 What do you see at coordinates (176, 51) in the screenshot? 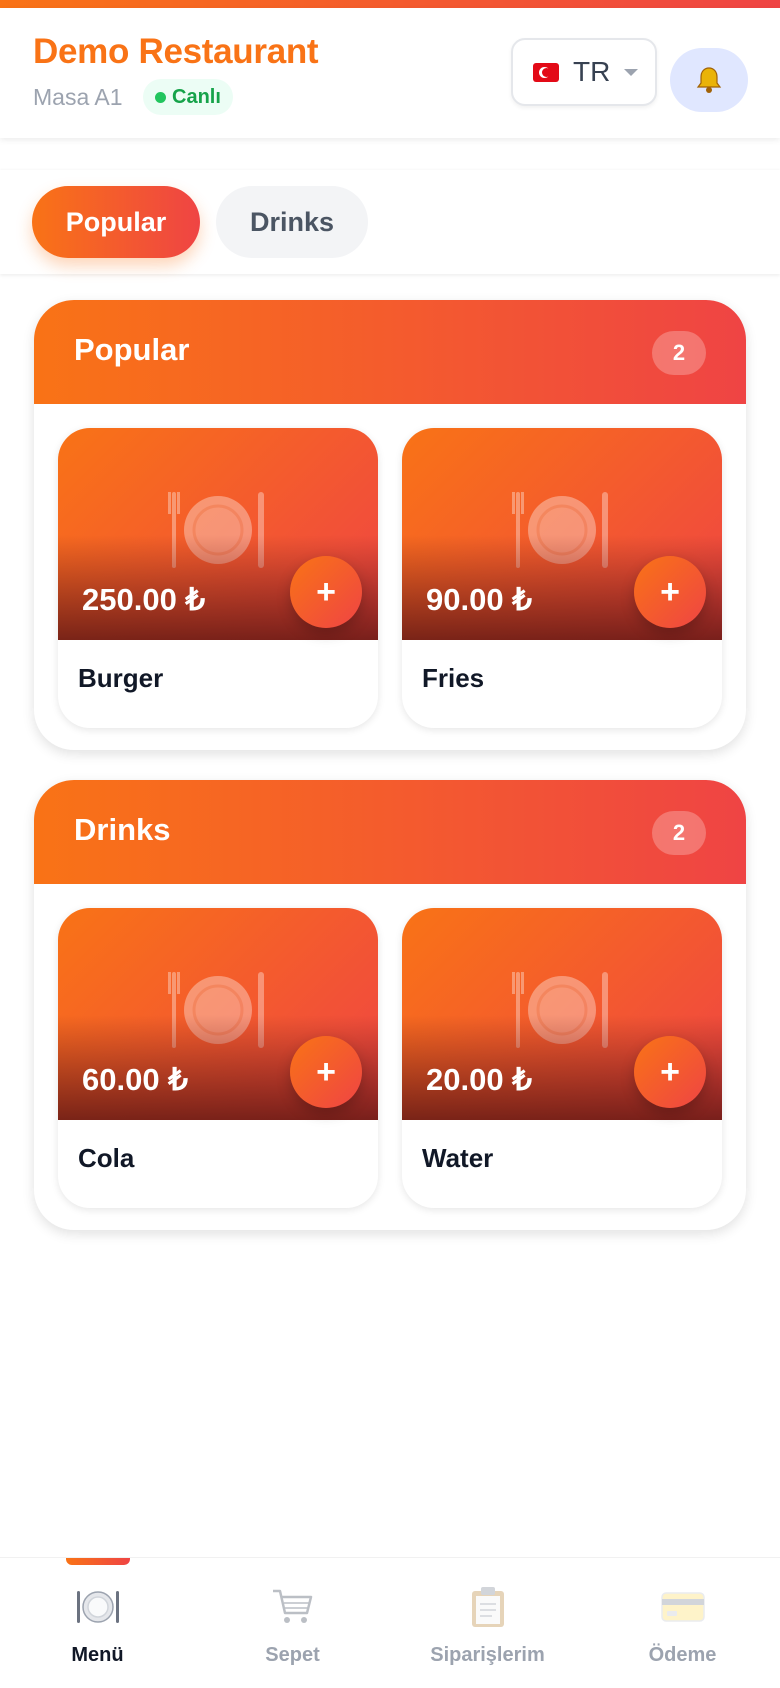
I see `restaurant-name: Demo Restaurant` at bounding box center [176, 51].